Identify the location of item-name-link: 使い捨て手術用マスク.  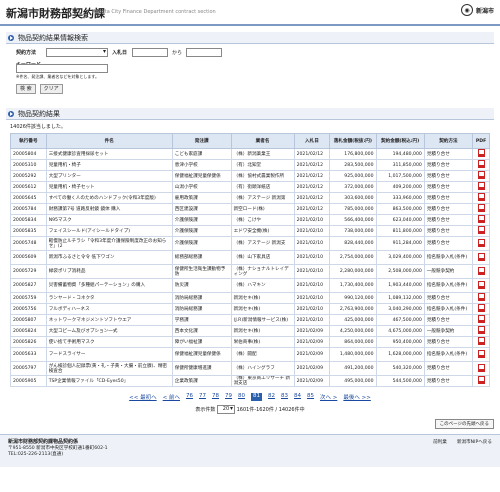
(109, 342).